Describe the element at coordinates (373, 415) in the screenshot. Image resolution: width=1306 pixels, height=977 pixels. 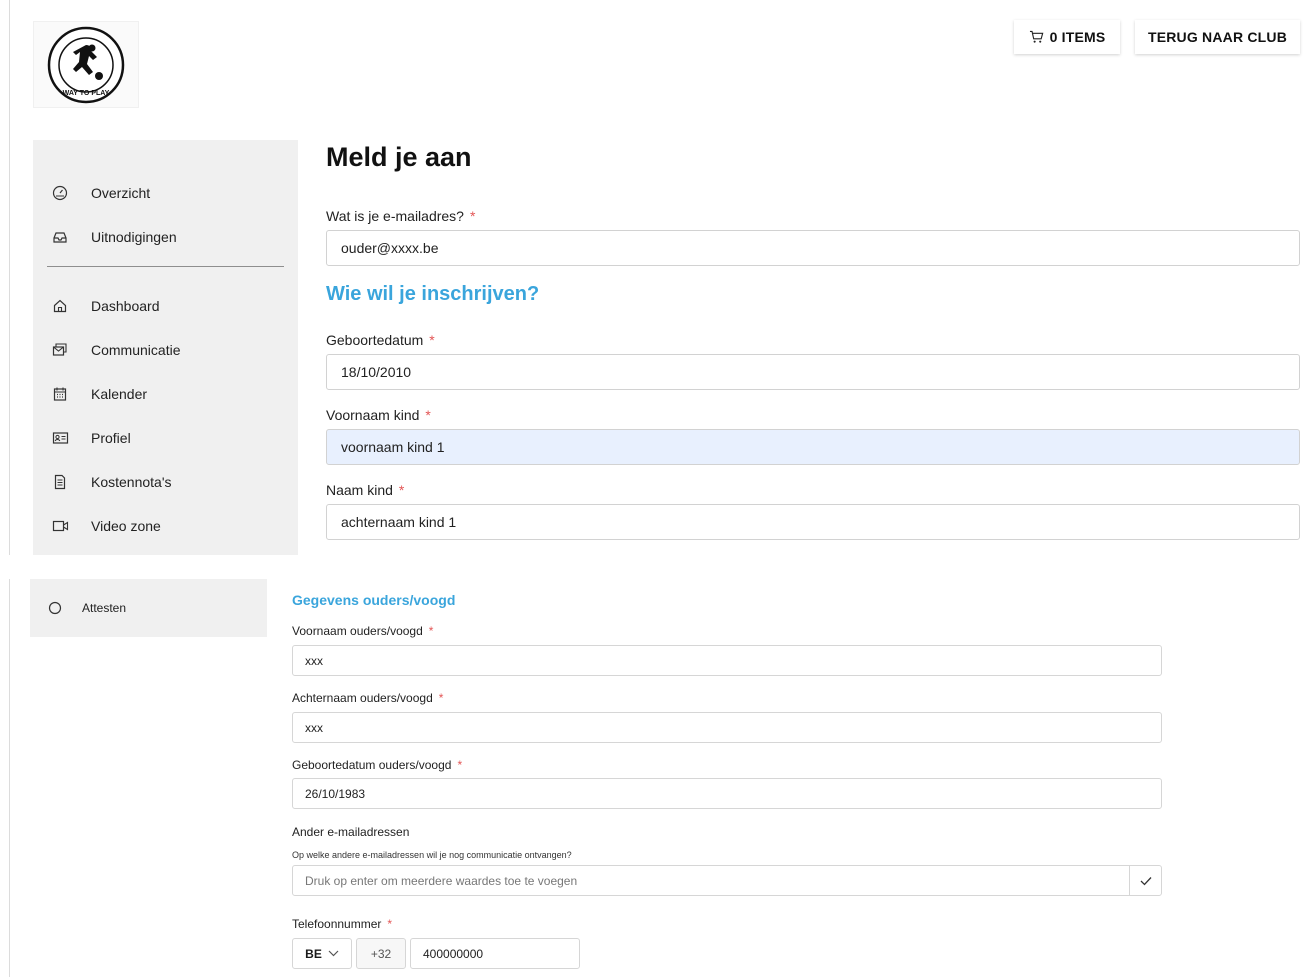
I see `child-firstname-label-text: Voornaam kind` at that location.